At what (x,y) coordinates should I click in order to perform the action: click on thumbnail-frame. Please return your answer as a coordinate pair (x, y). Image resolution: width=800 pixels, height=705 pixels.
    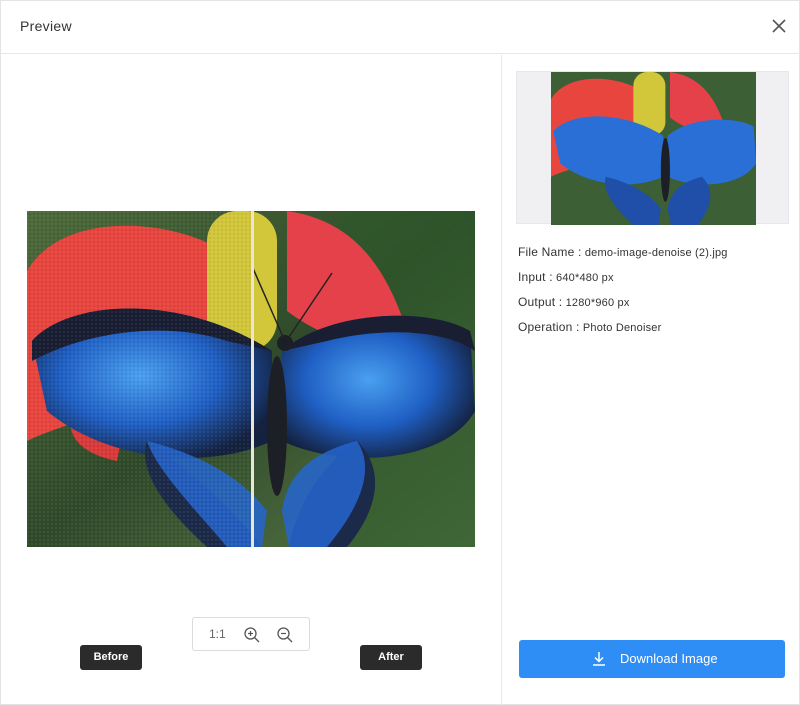
    Looking at the image, I should click on (652, 148).